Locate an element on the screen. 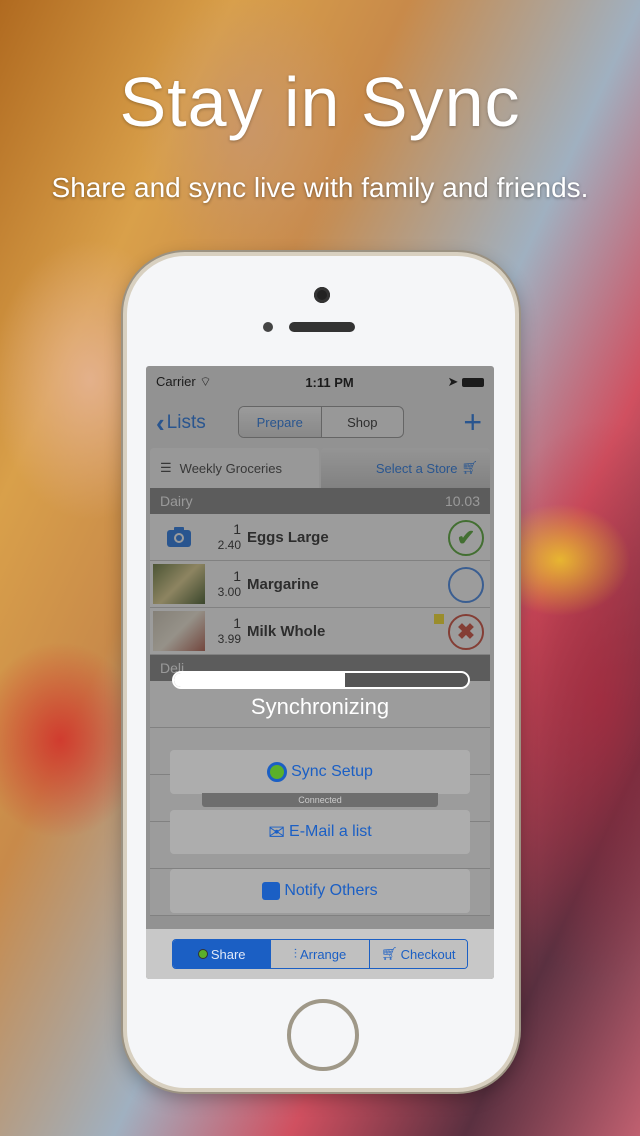 The image size is (640, 1136). tab-checkout: 🛒︎ Checkout is located at coordinates (418, 954).